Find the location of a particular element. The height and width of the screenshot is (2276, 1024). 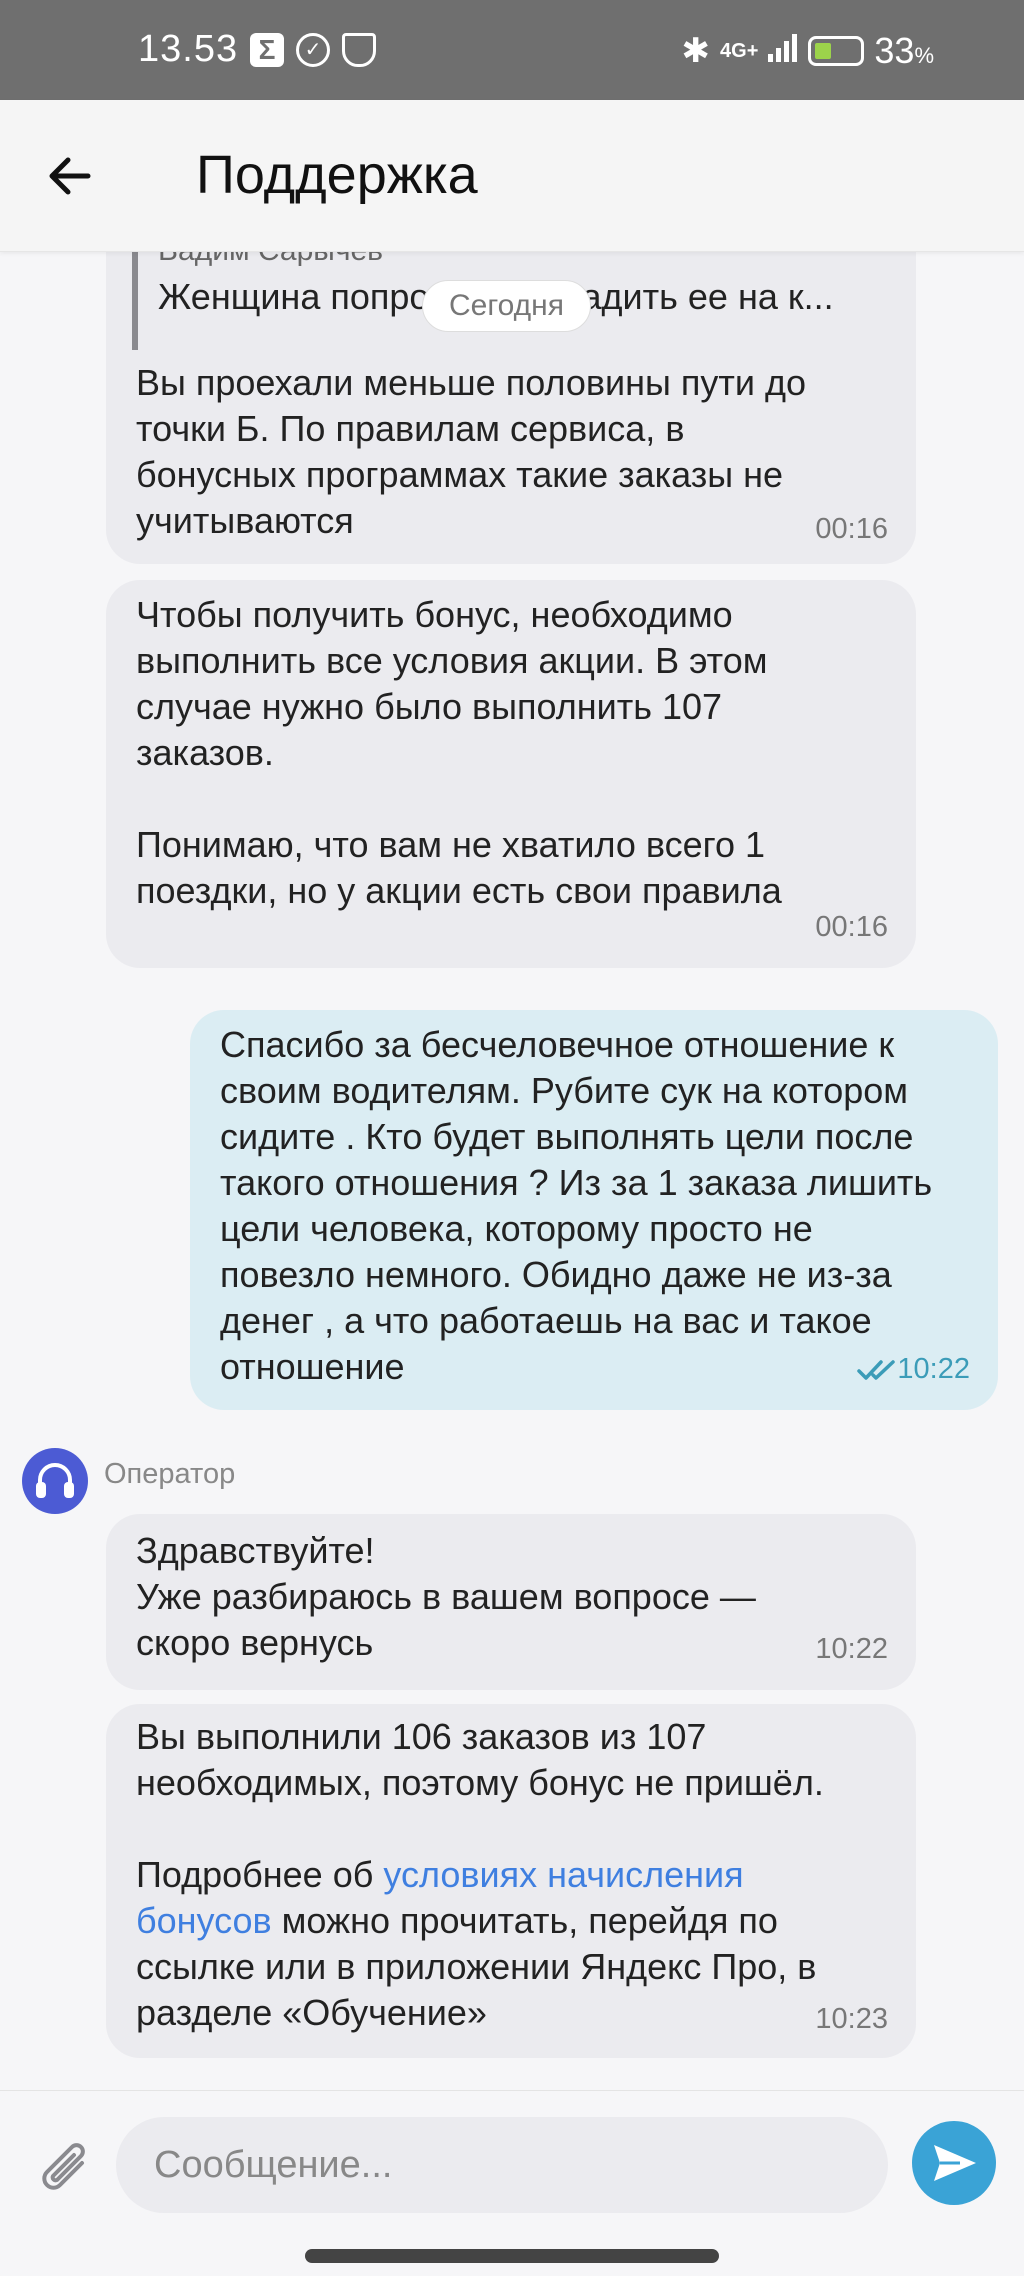

notification-icons: Σ ✓ is located at coordinates (313, 50).